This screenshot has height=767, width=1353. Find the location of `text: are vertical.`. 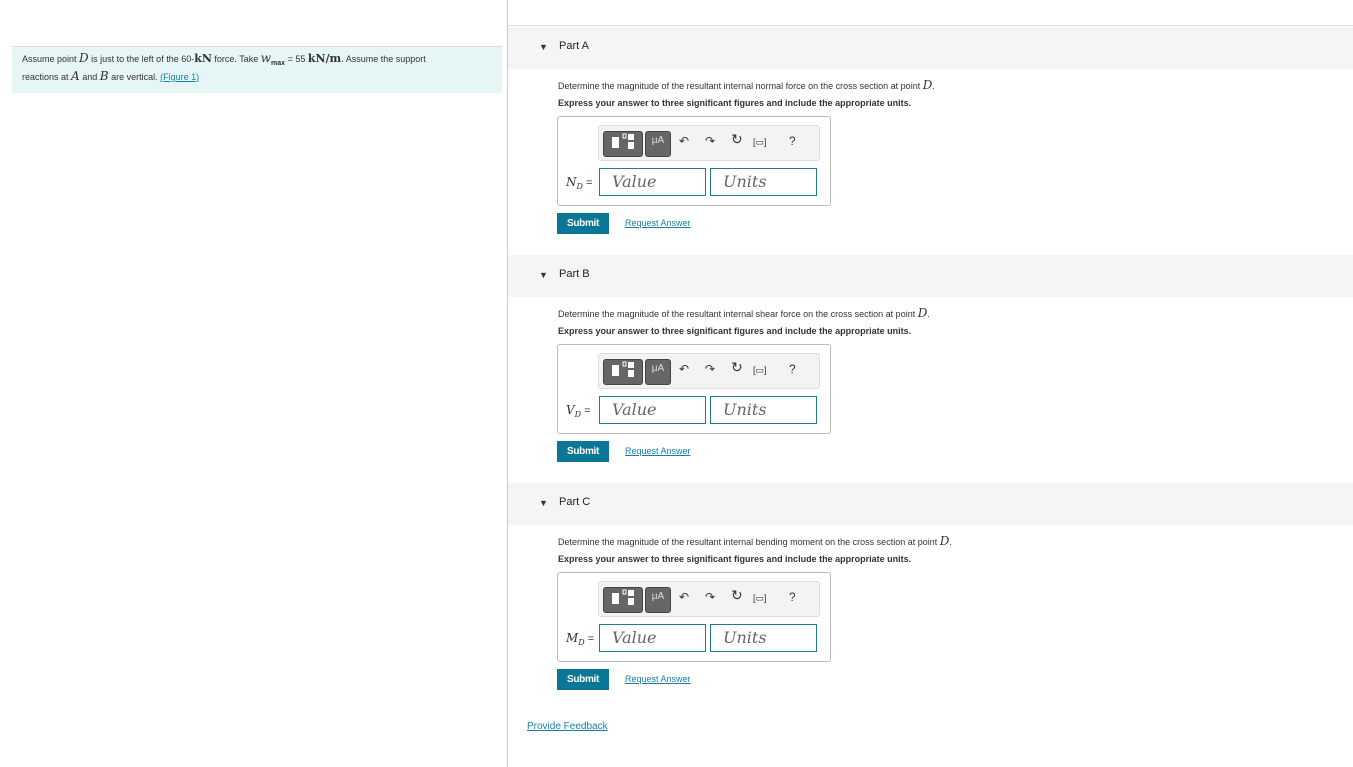

text: are vertical. is located at coordinates (134, 76).